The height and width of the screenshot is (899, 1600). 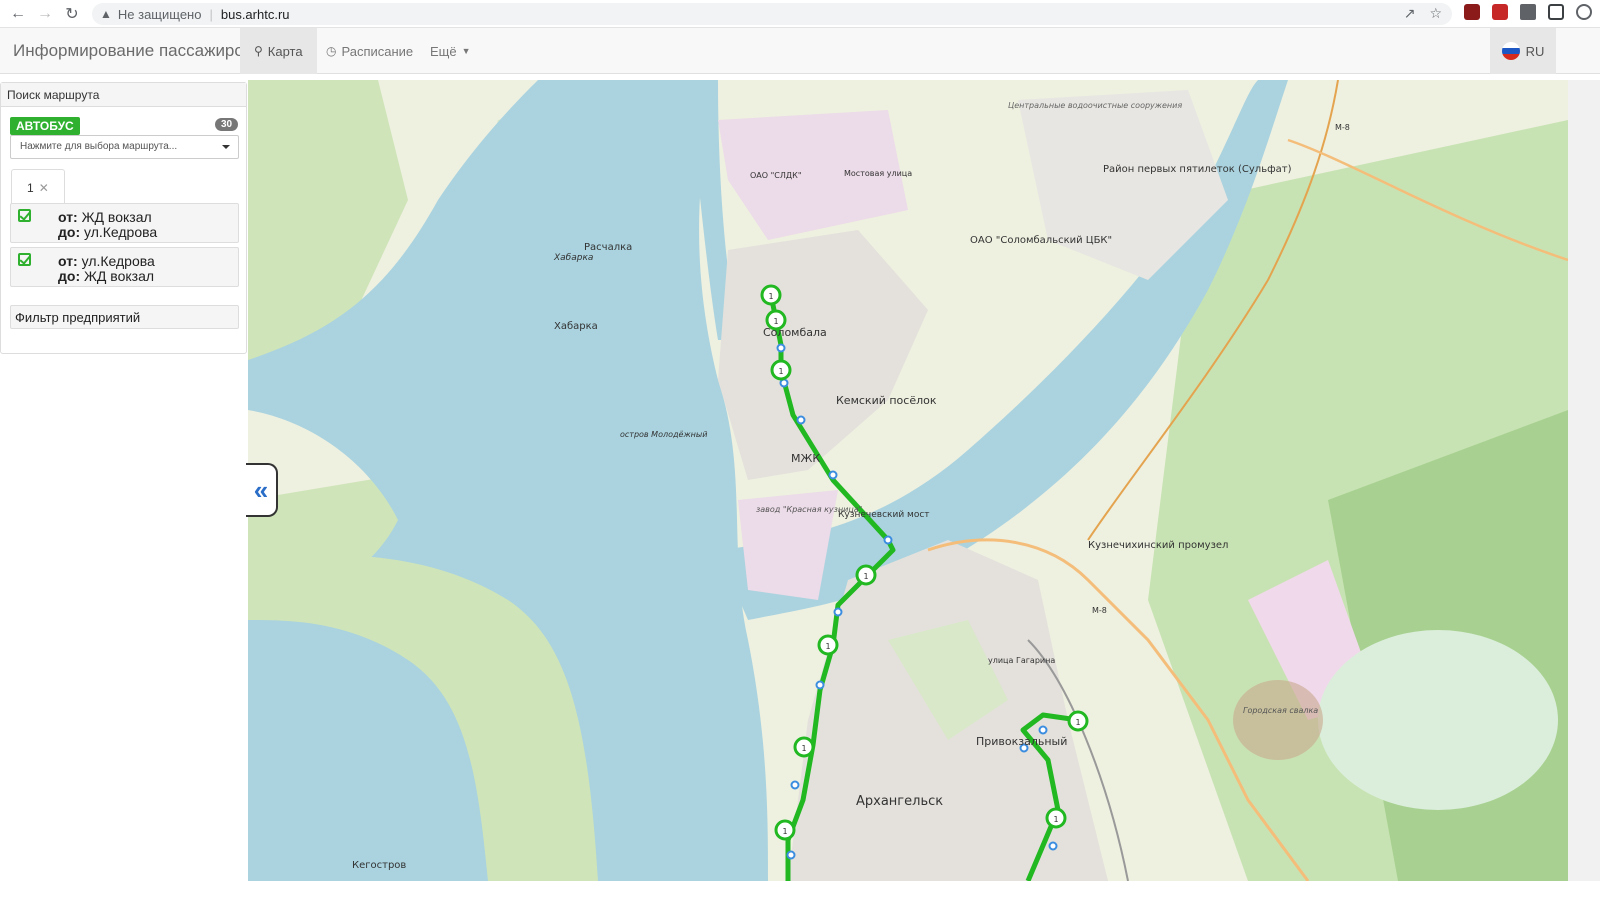 I want to click on to-stop: ул.Кедрова, so click(x=121, y=232).